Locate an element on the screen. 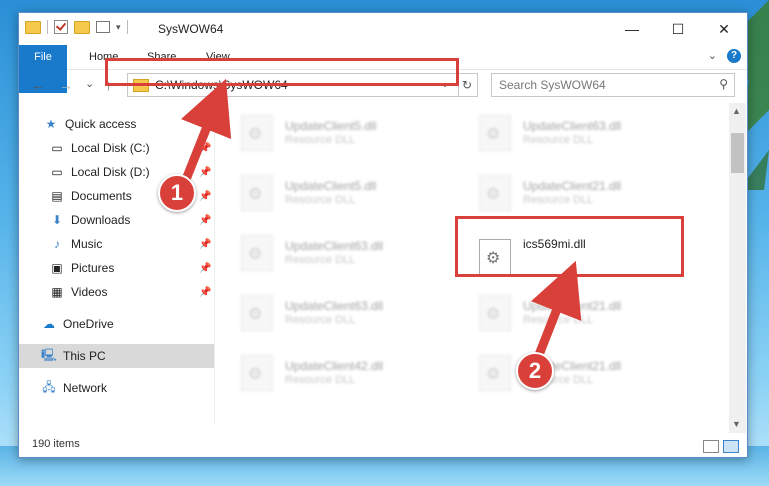 Image resolution: width=769 pixels, height=486 pixels. step-badge-2: 2 is located at coordinates (535, 371).